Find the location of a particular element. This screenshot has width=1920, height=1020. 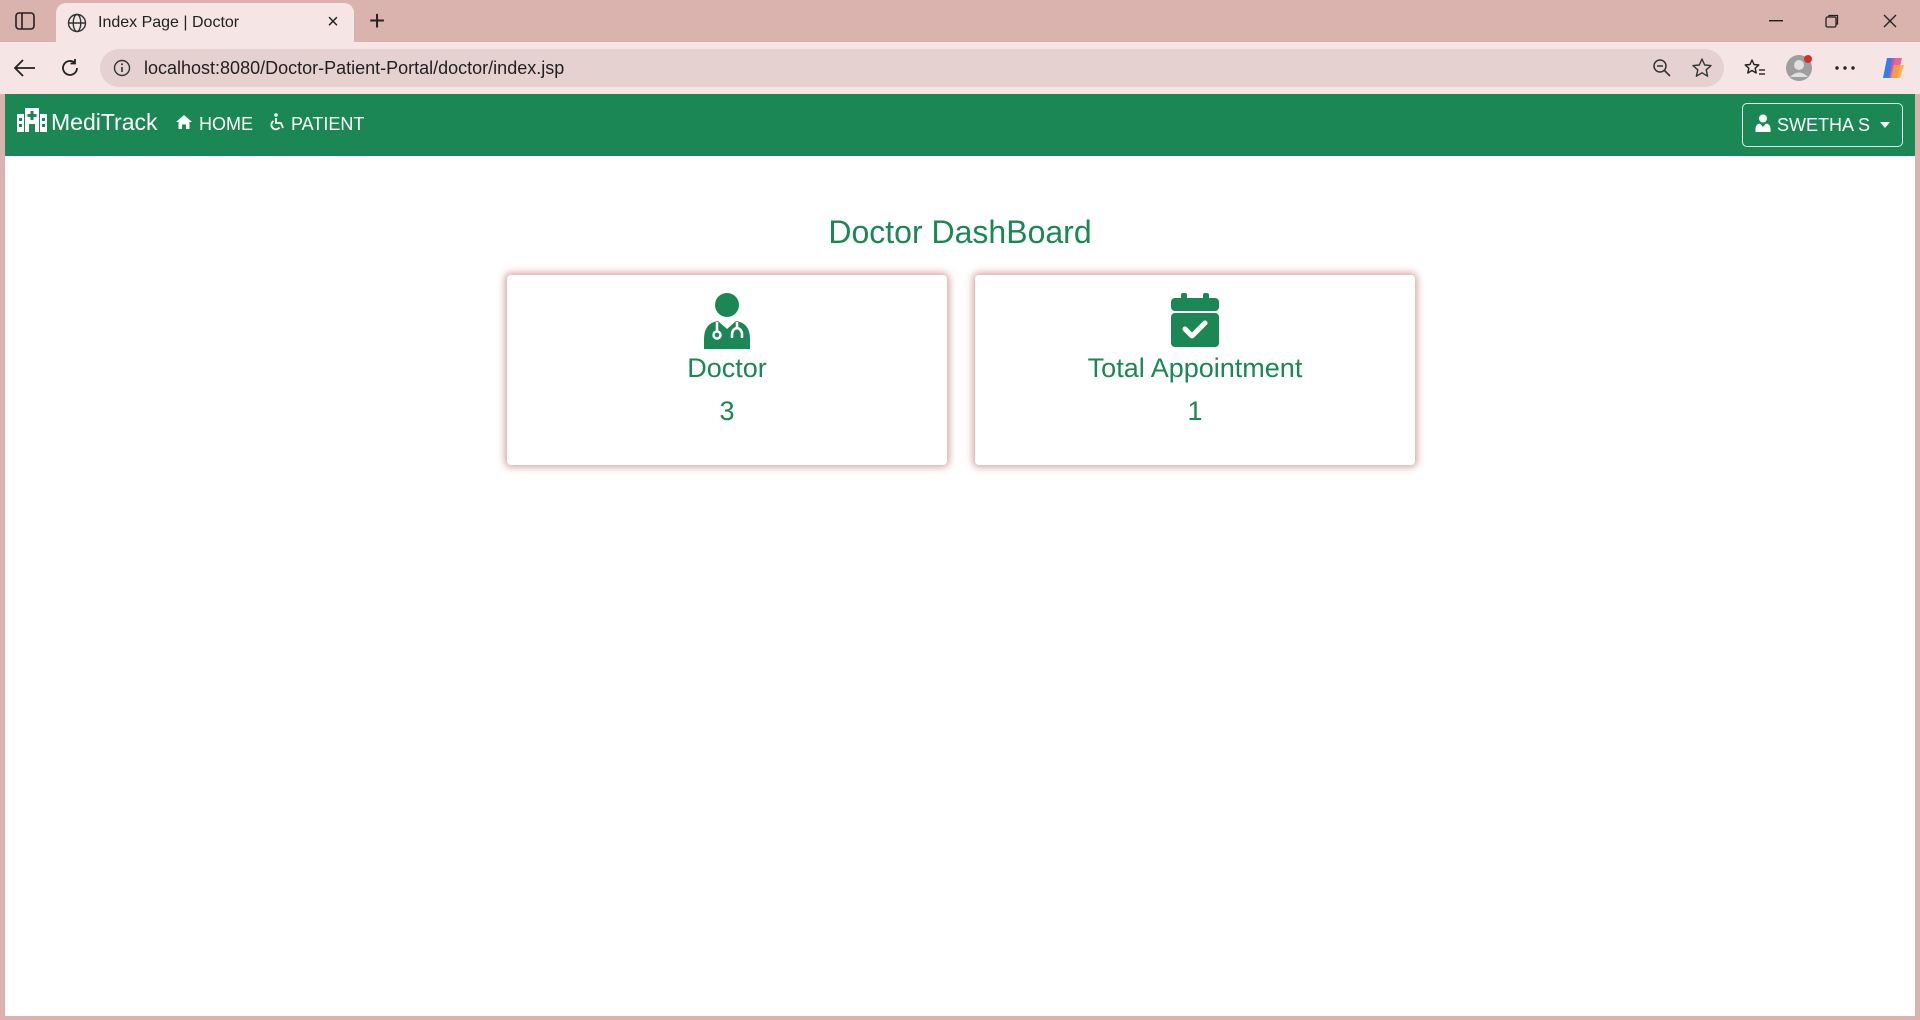

doctor-count-card: Doctor 3 is located at coordinates (727, 370).